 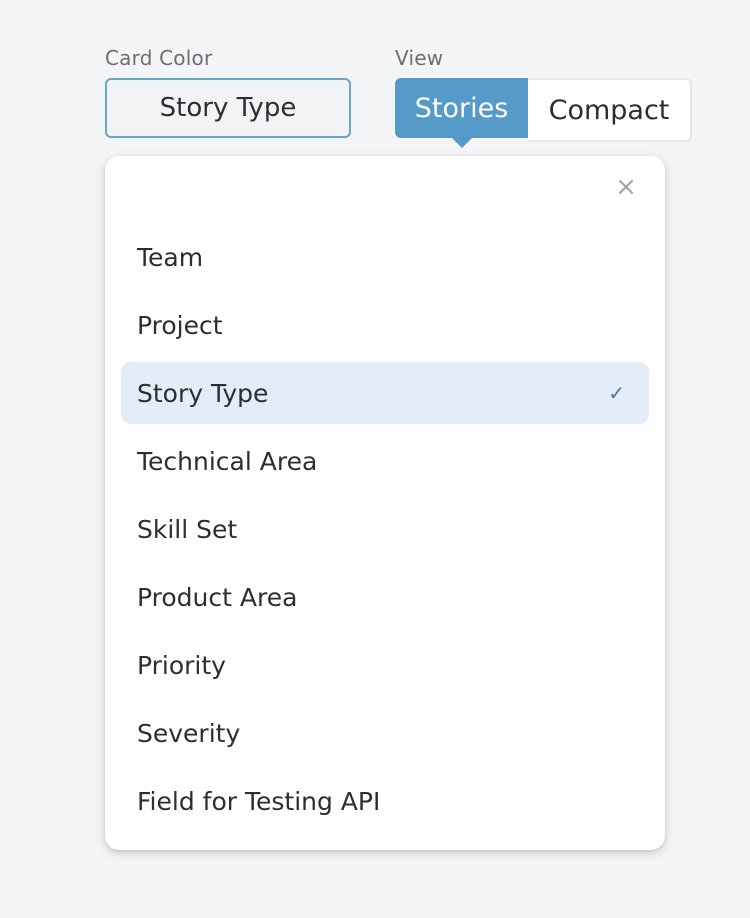 I want to click on option-label: Team, so click(x=170, y=257).